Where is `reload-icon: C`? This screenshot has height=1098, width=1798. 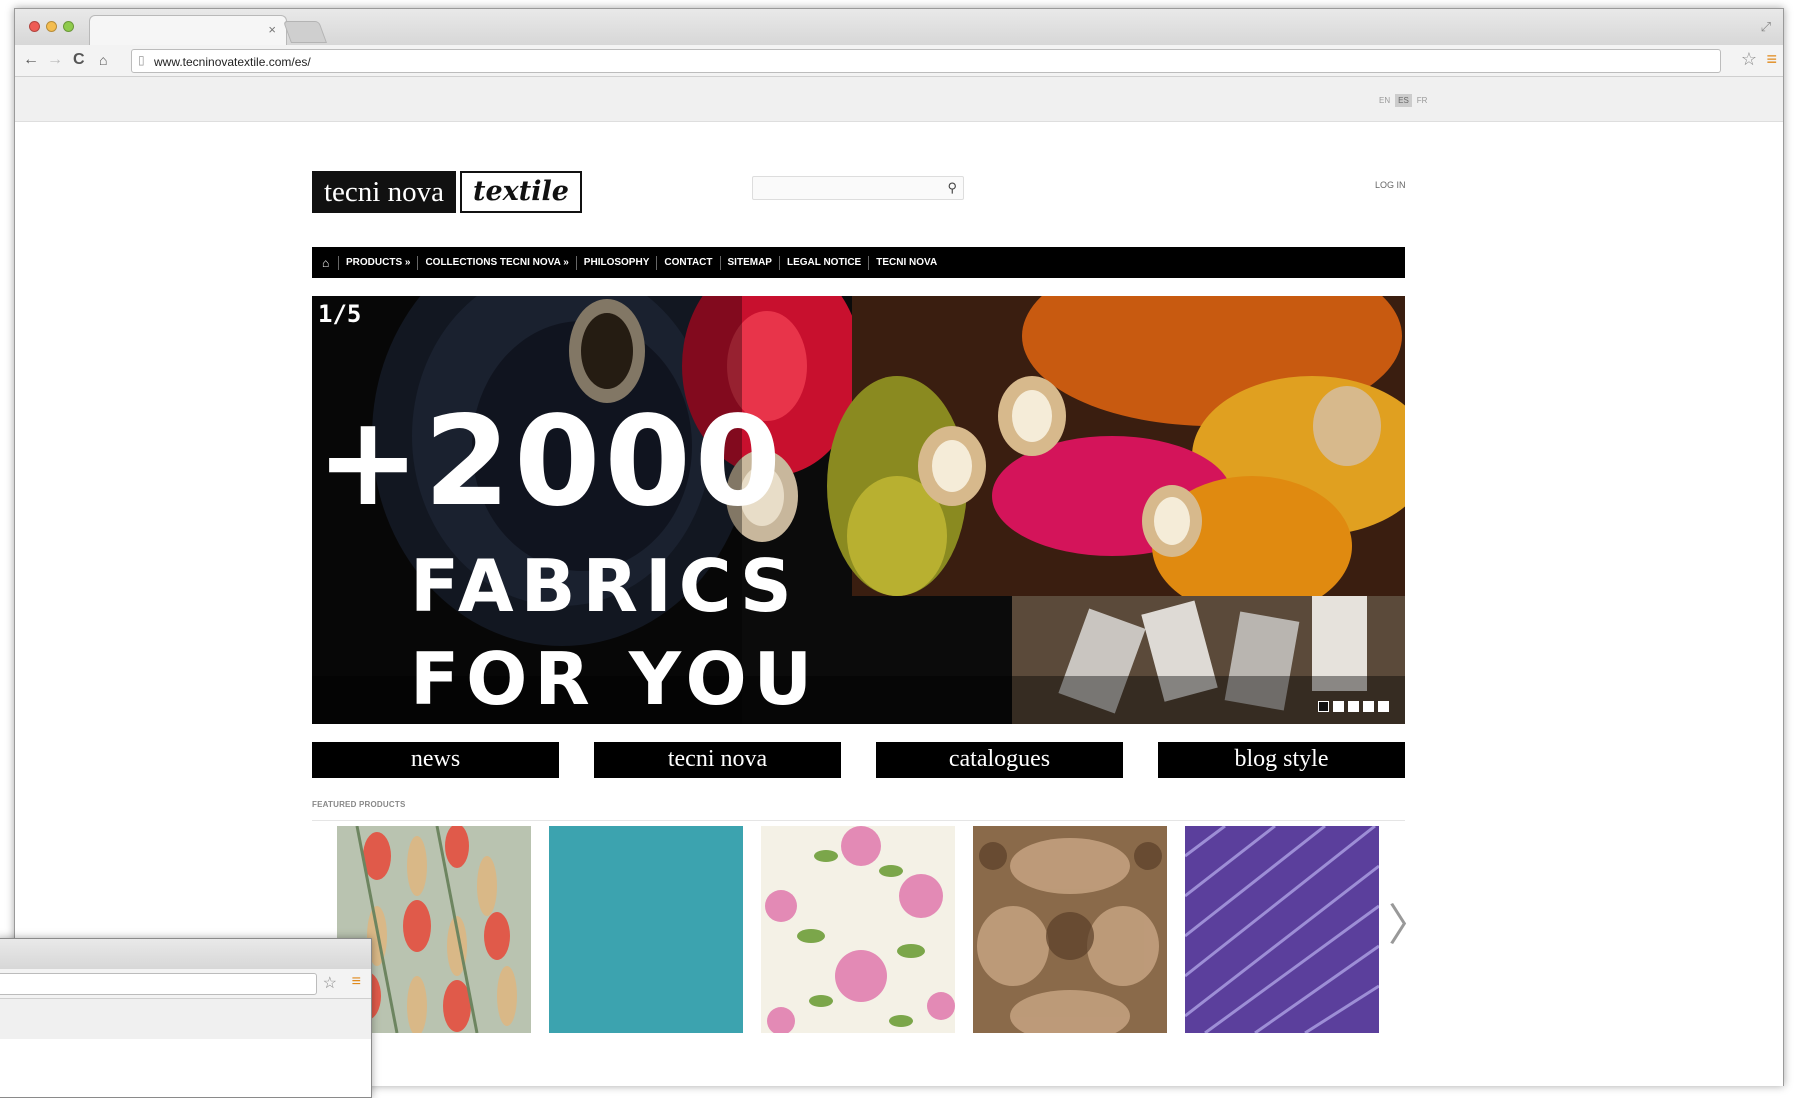 reload-icon: C is located at coordinates (79, 60).